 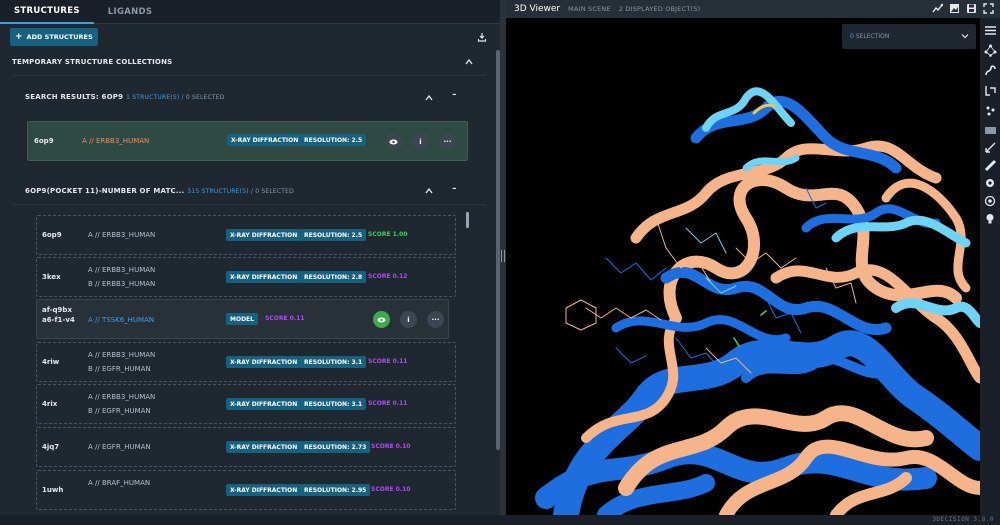 What do you see at coordinates (388, 403) in the screenshot?
I see `score-label: SCORE 0.11` at bounding box center [388, 403].